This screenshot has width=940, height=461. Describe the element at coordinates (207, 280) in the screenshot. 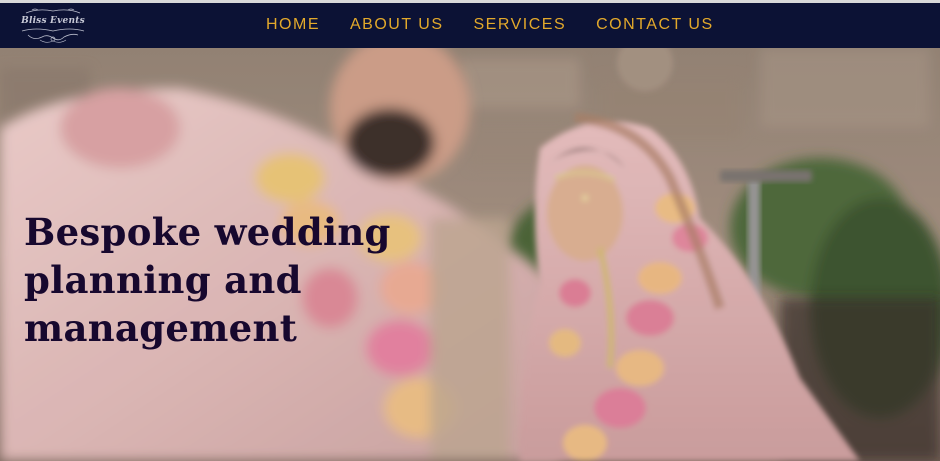

I see `hero-headline: Bespoke wedding planning and management` at that location.